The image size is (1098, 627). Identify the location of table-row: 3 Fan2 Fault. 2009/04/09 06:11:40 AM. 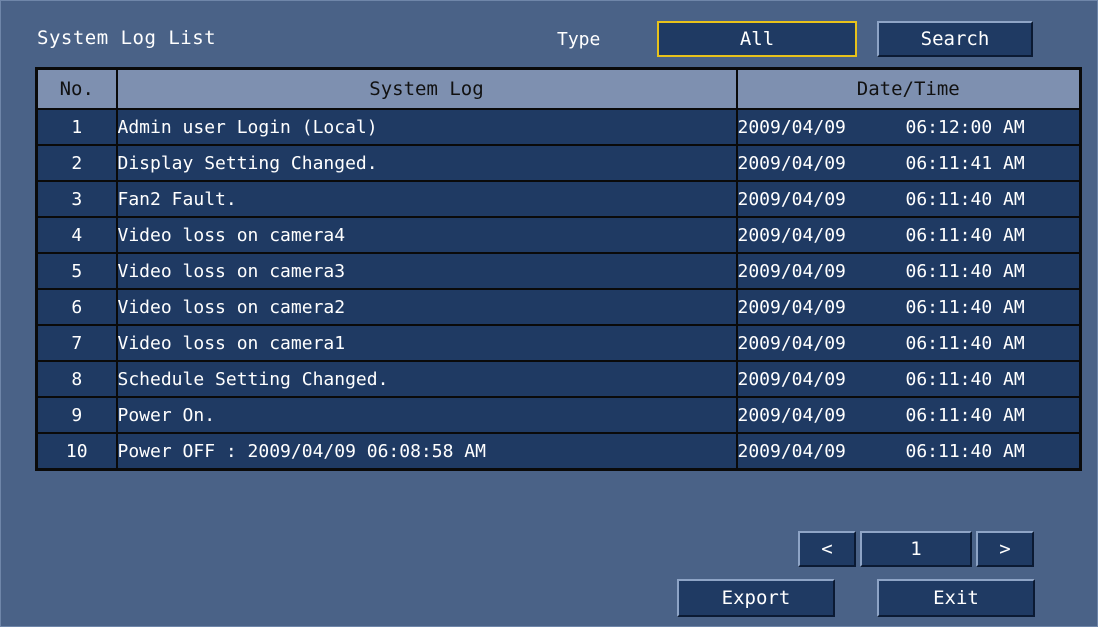
(558, 199).